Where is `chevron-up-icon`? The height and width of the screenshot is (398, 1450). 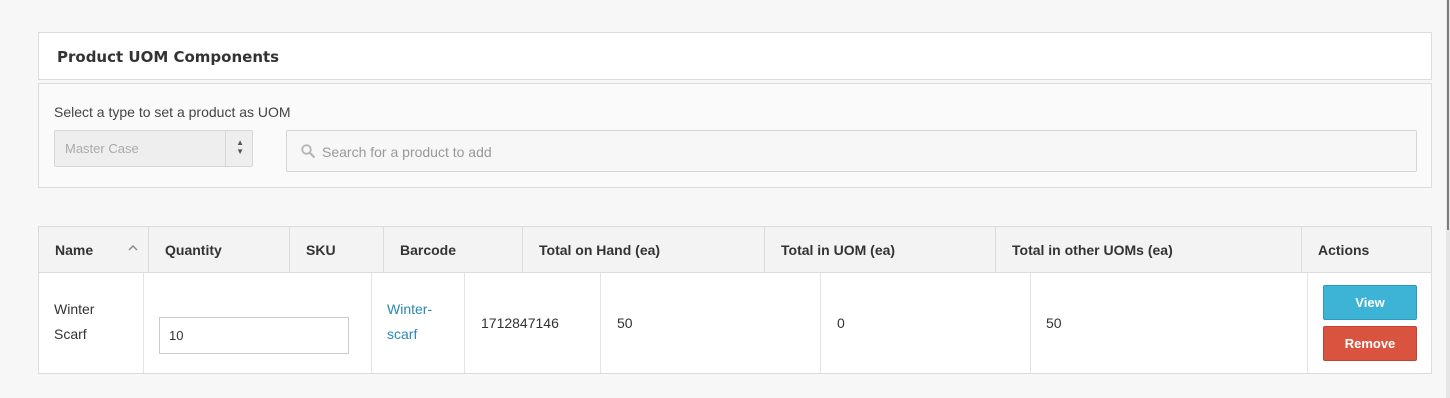
chevron-up-icon is located at coordinates (133, 248).